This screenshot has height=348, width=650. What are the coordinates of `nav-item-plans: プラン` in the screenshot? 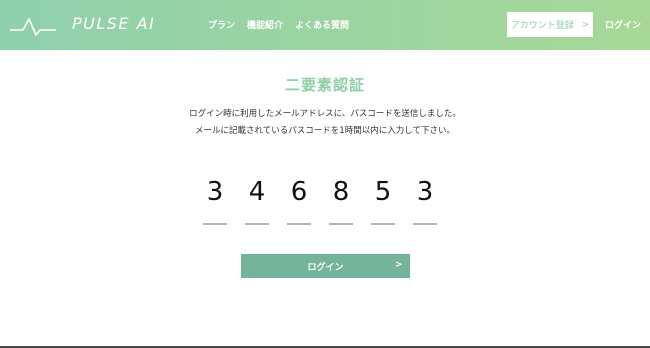 It's located at (221, 24).